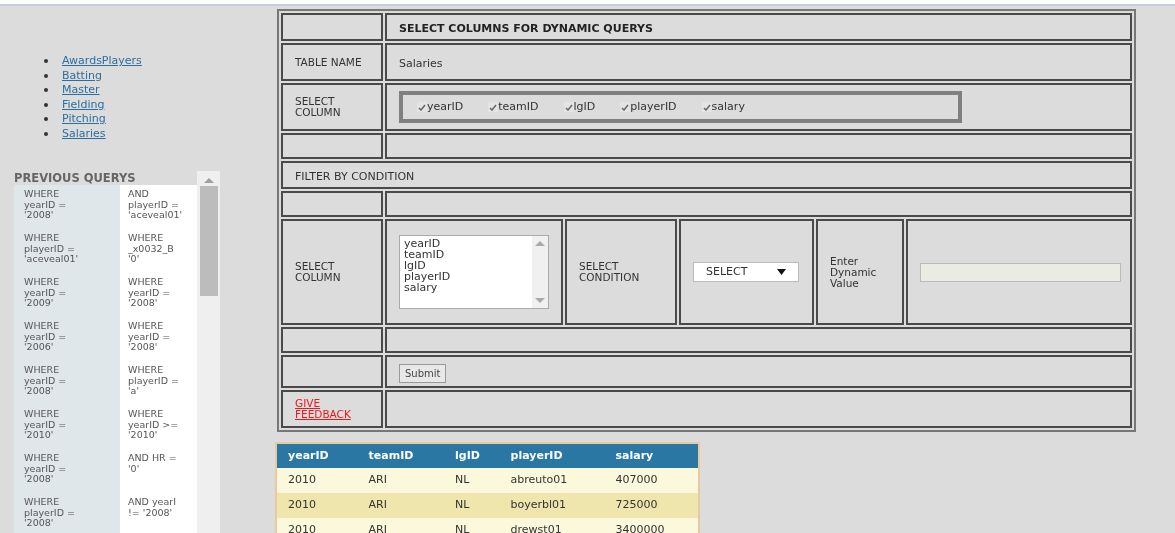  What do you see at coordinates (102, 61) in the screenshot?
I see `table-link: AwardsPlayers` at bounding box center [102, 61].